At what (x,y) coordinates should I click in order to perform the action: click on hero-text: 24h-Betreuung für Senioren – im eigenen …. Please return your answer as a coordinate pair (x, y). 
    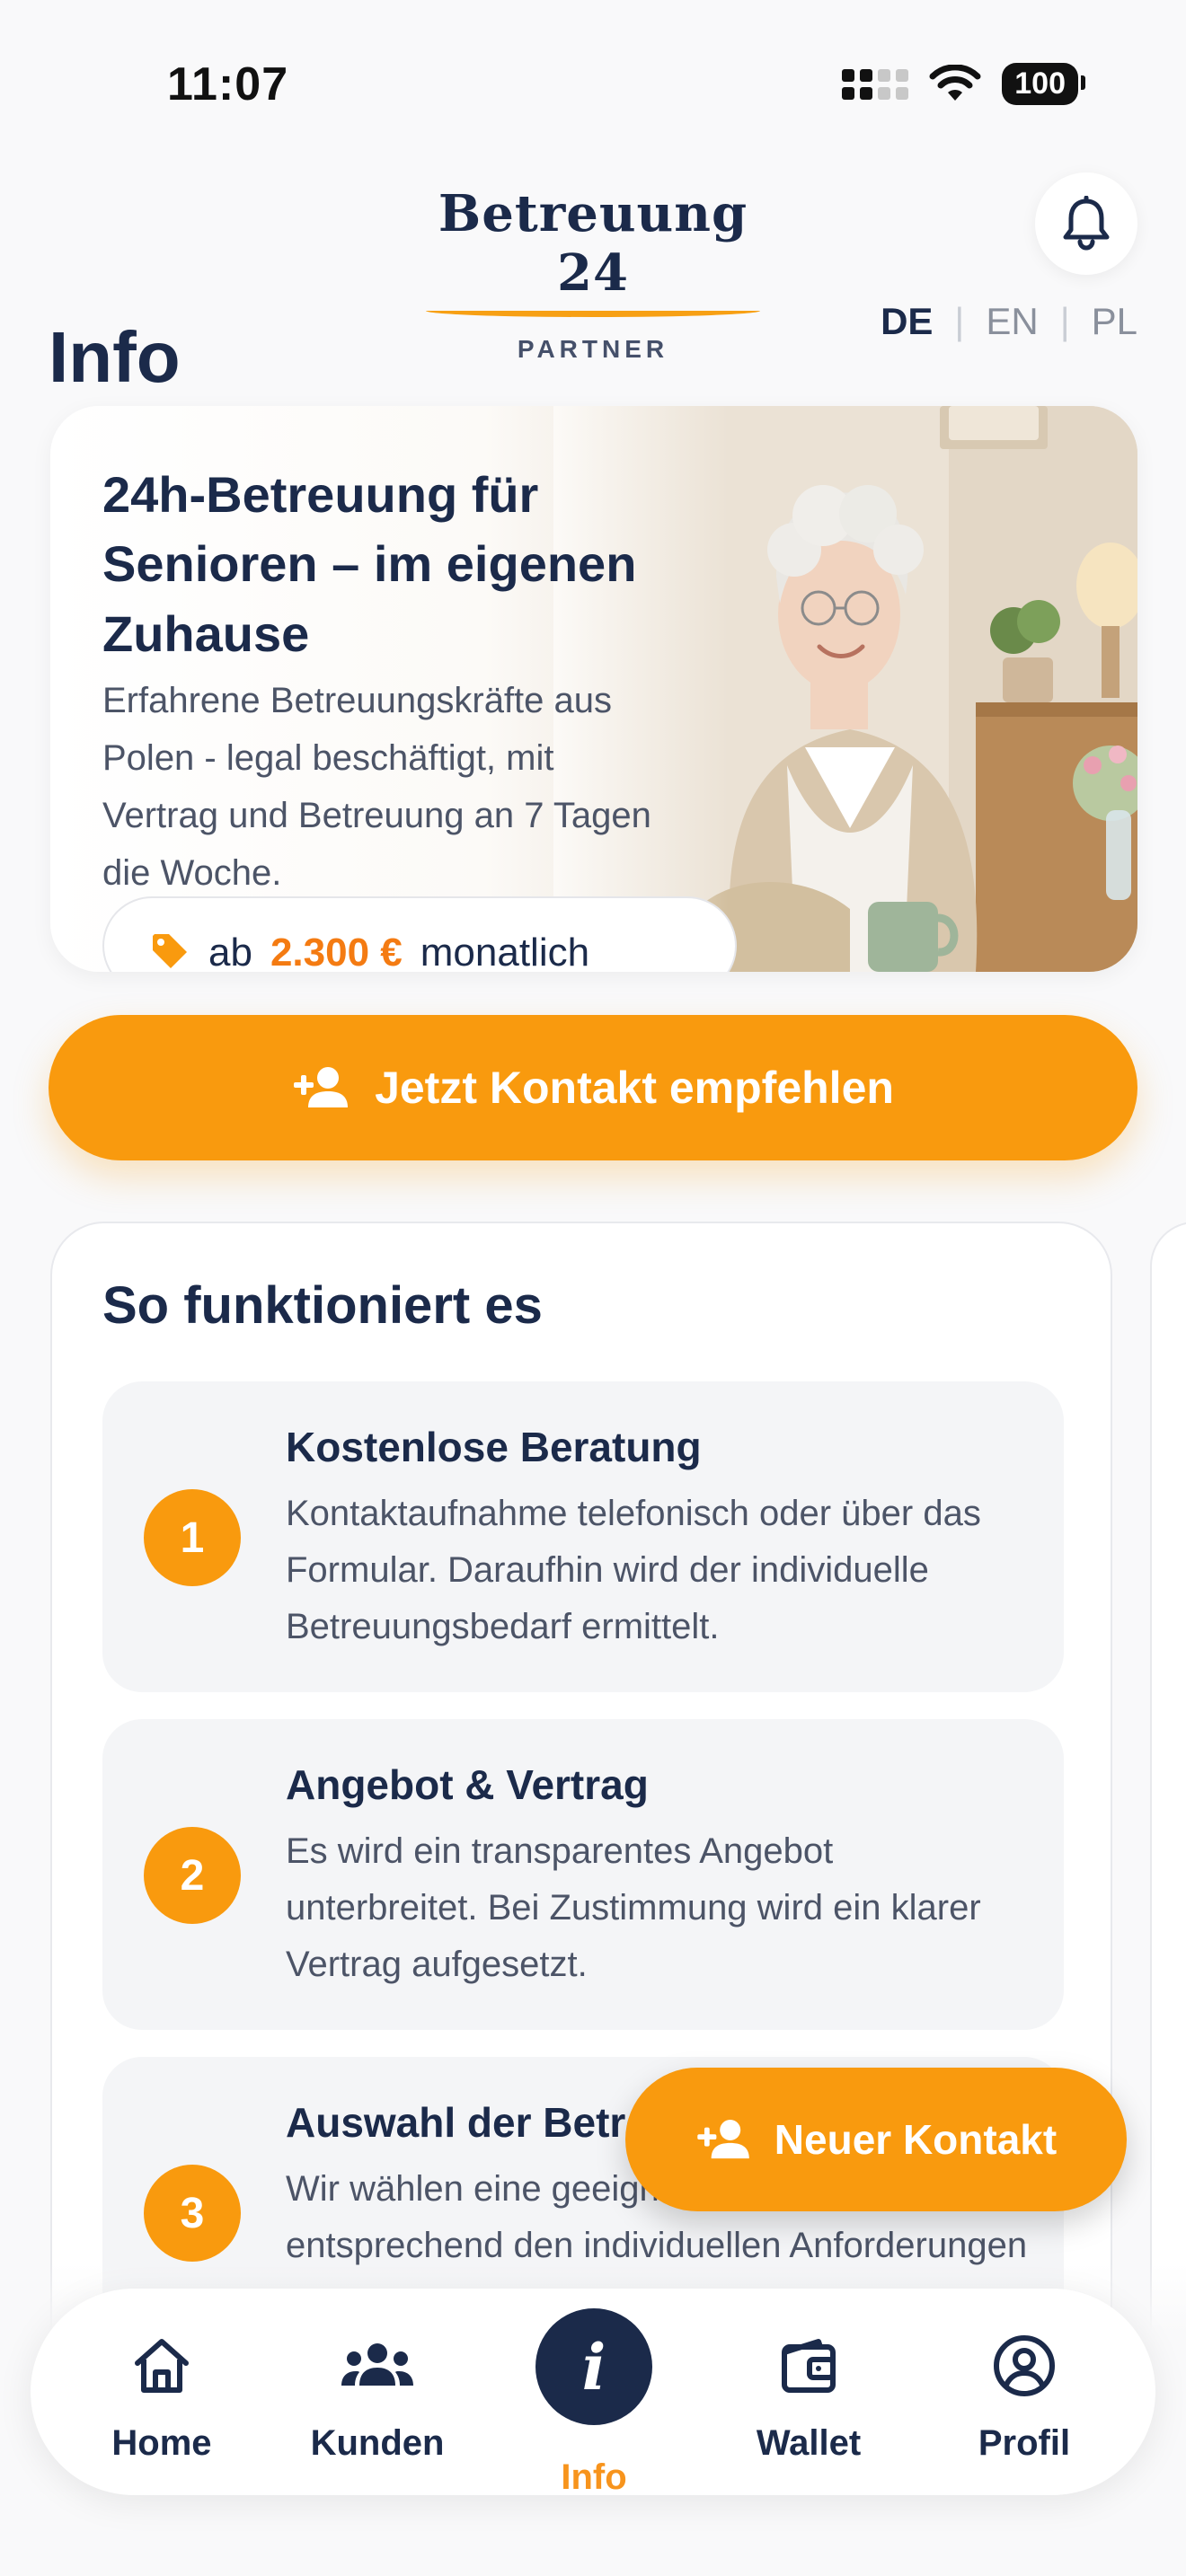
    Looking at the image, I should click on (407, 681).